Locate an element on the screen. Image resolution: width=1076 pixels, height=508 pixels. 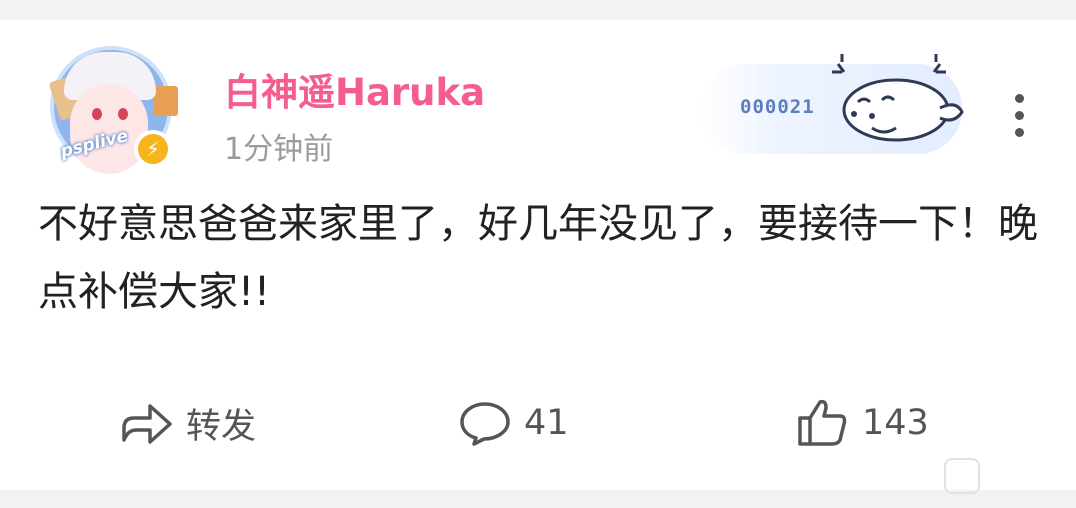
share-arrow-icon is located at coordinates (147, 424).